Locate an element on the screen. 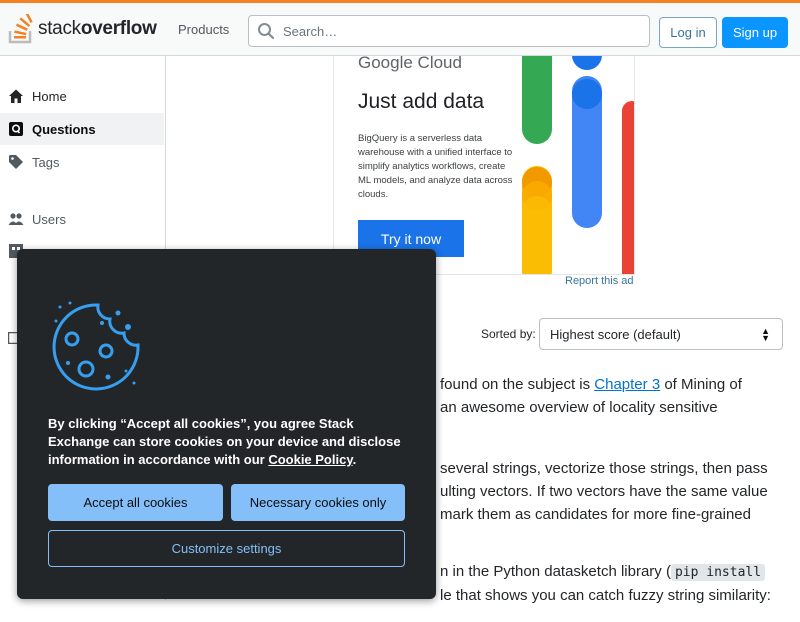 The width and height of the screenshot is (800, 622). answer-text: ve found on the subject is is located at coordinates (507, 384).